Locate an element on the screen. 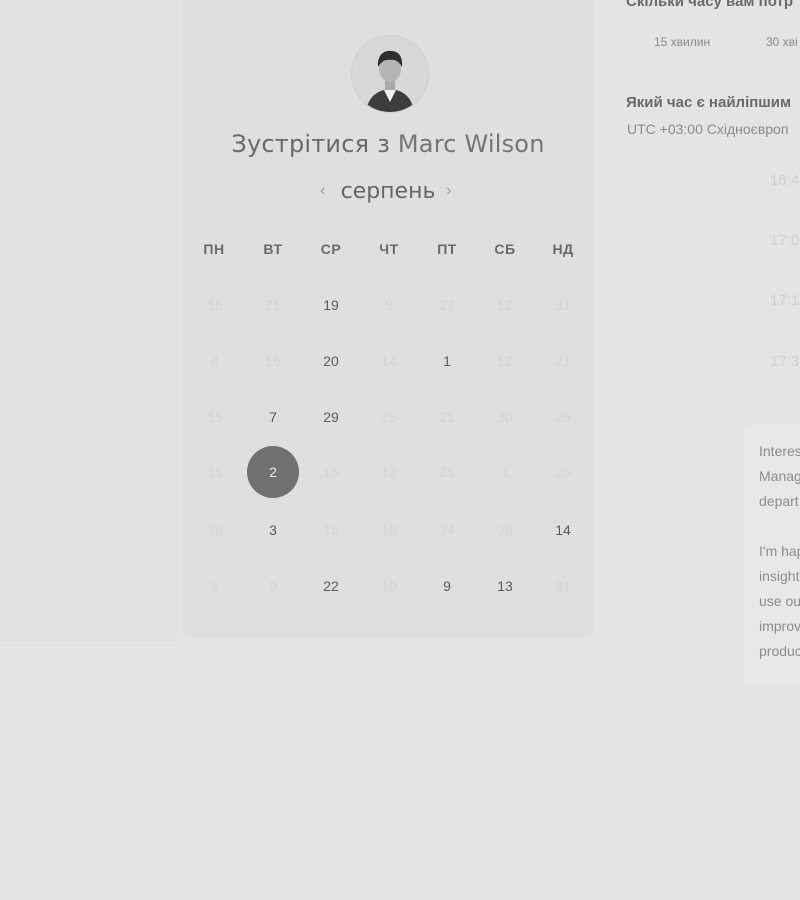 The height and width of the screenshot is (900, 800). calendar-day: 27 is located at coordinates (447, 305).